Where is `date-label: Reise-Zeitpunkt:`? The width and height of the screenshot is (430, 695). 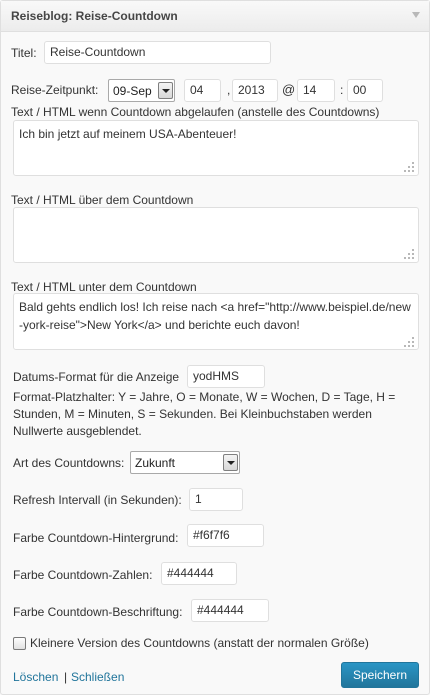
date-label: Reise-Zeitpunkt: is located at coordinates (55, 90).